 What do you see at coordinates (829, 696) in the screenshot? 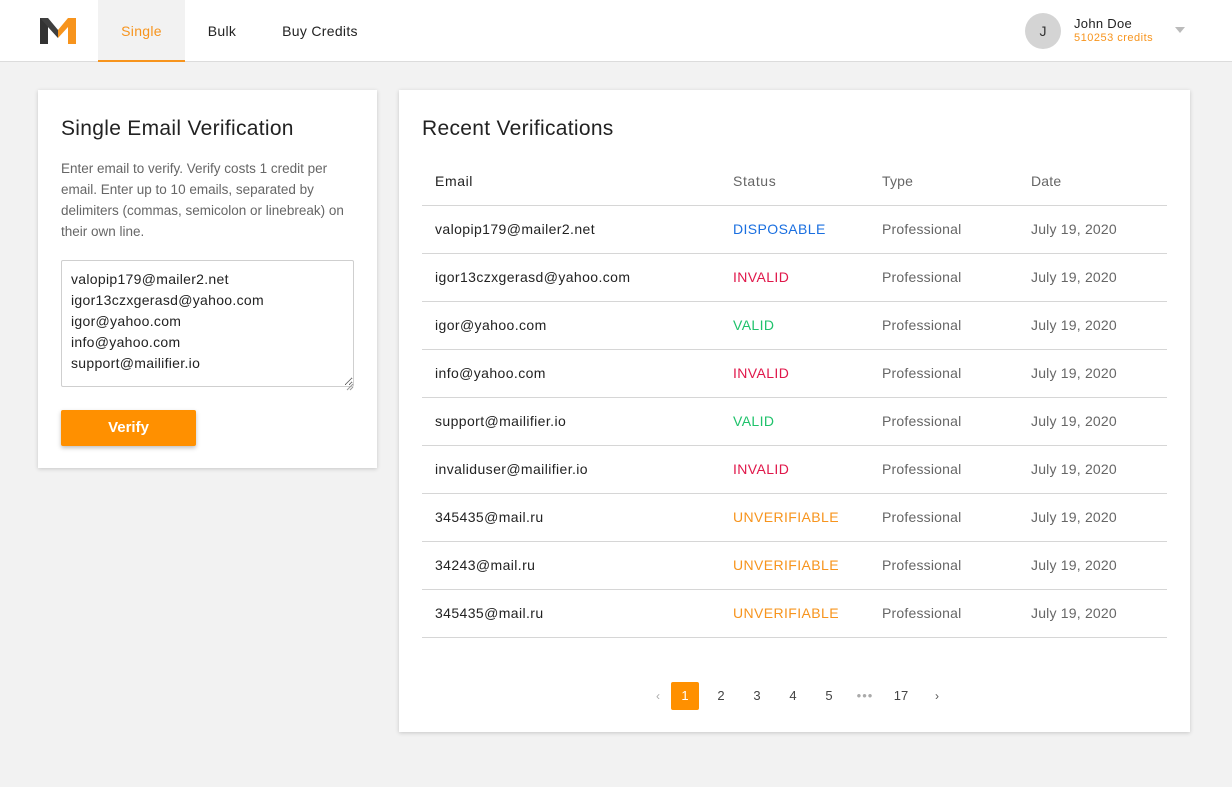
I see `page-button-5: 5` at bounding box center [829, 696].